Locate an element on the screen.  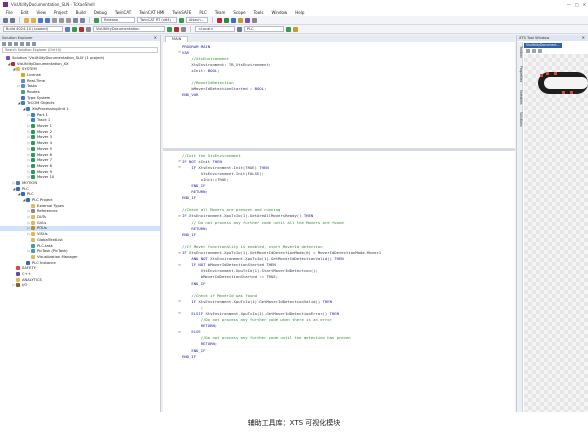
configuration-select: Release is located at coordinates (118, 20).